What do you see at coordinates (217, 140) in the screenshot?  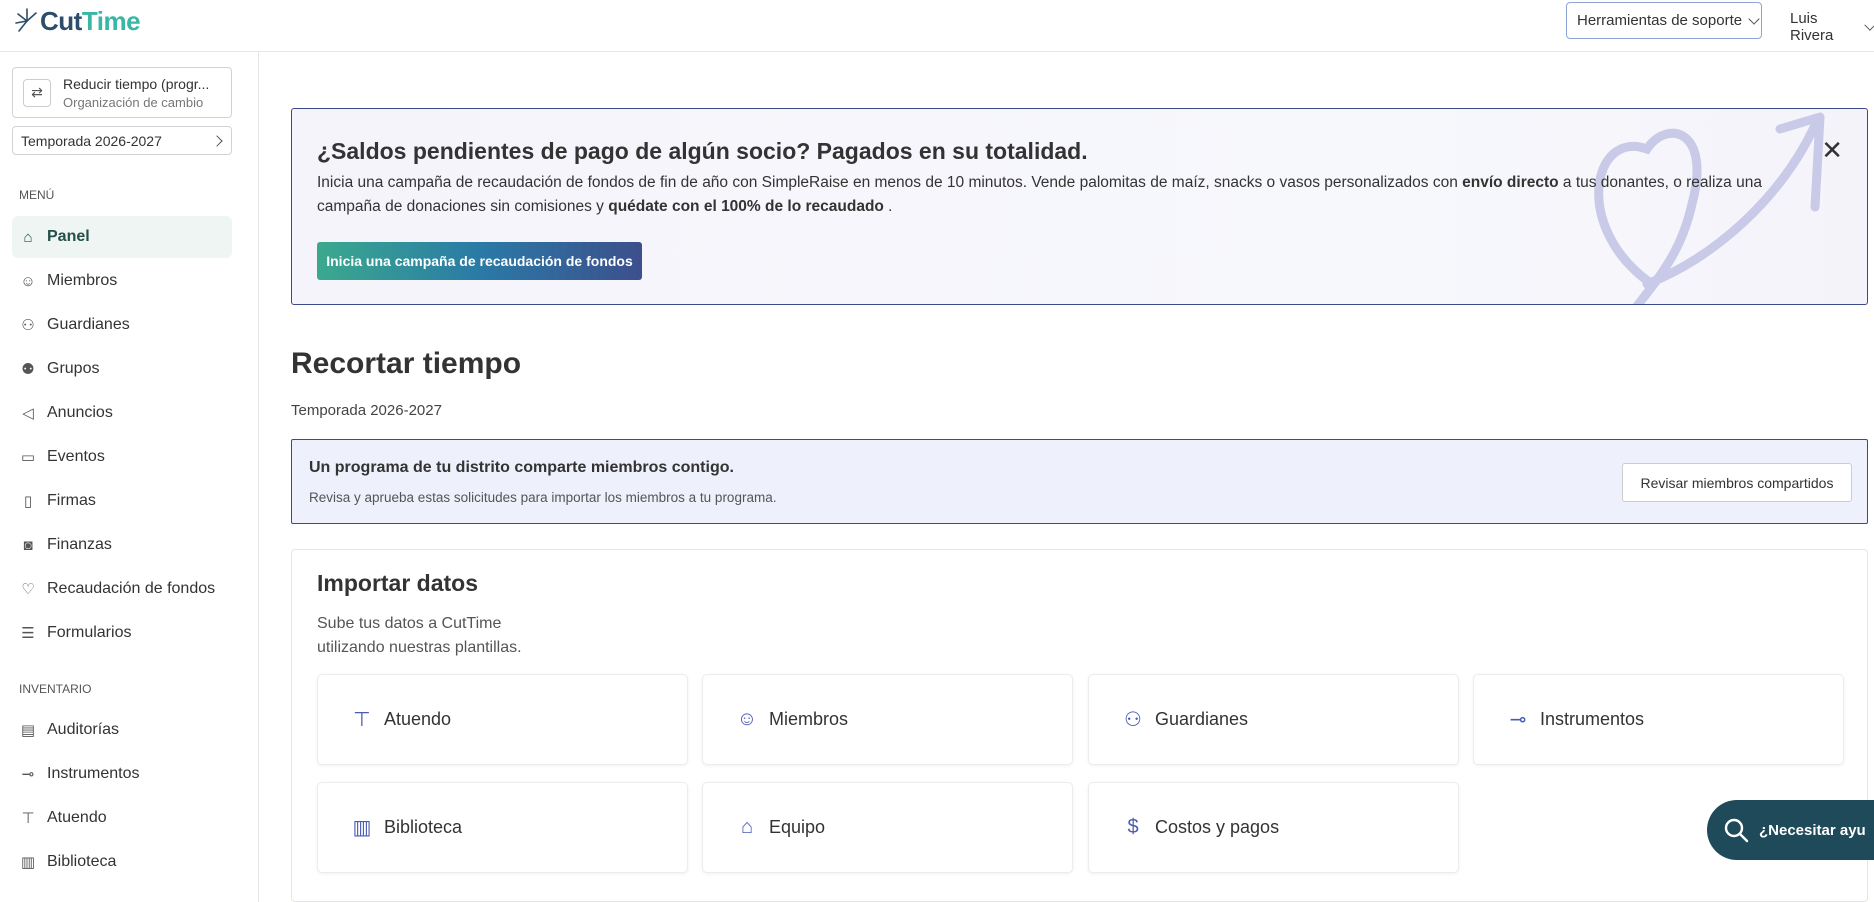 I see `chevron-right-icon` at bounding box center [217, 140].